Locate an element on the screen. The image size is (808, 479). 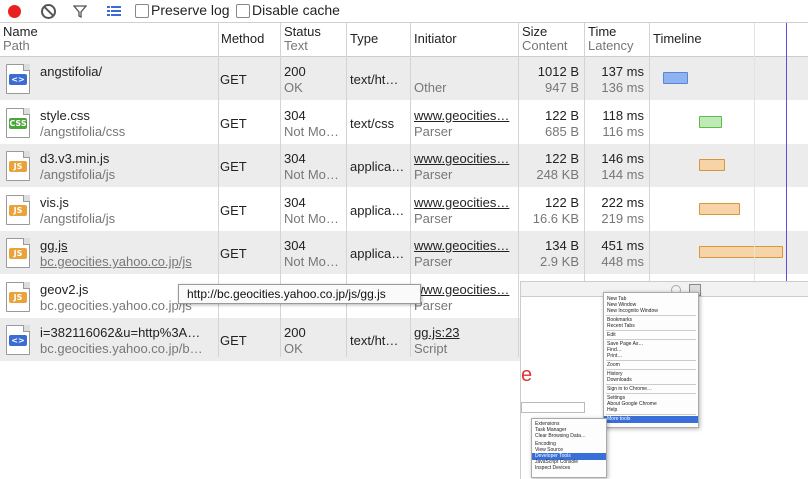
chrome-menu-item: New Incognito Window is located at coordinates (632, 311).